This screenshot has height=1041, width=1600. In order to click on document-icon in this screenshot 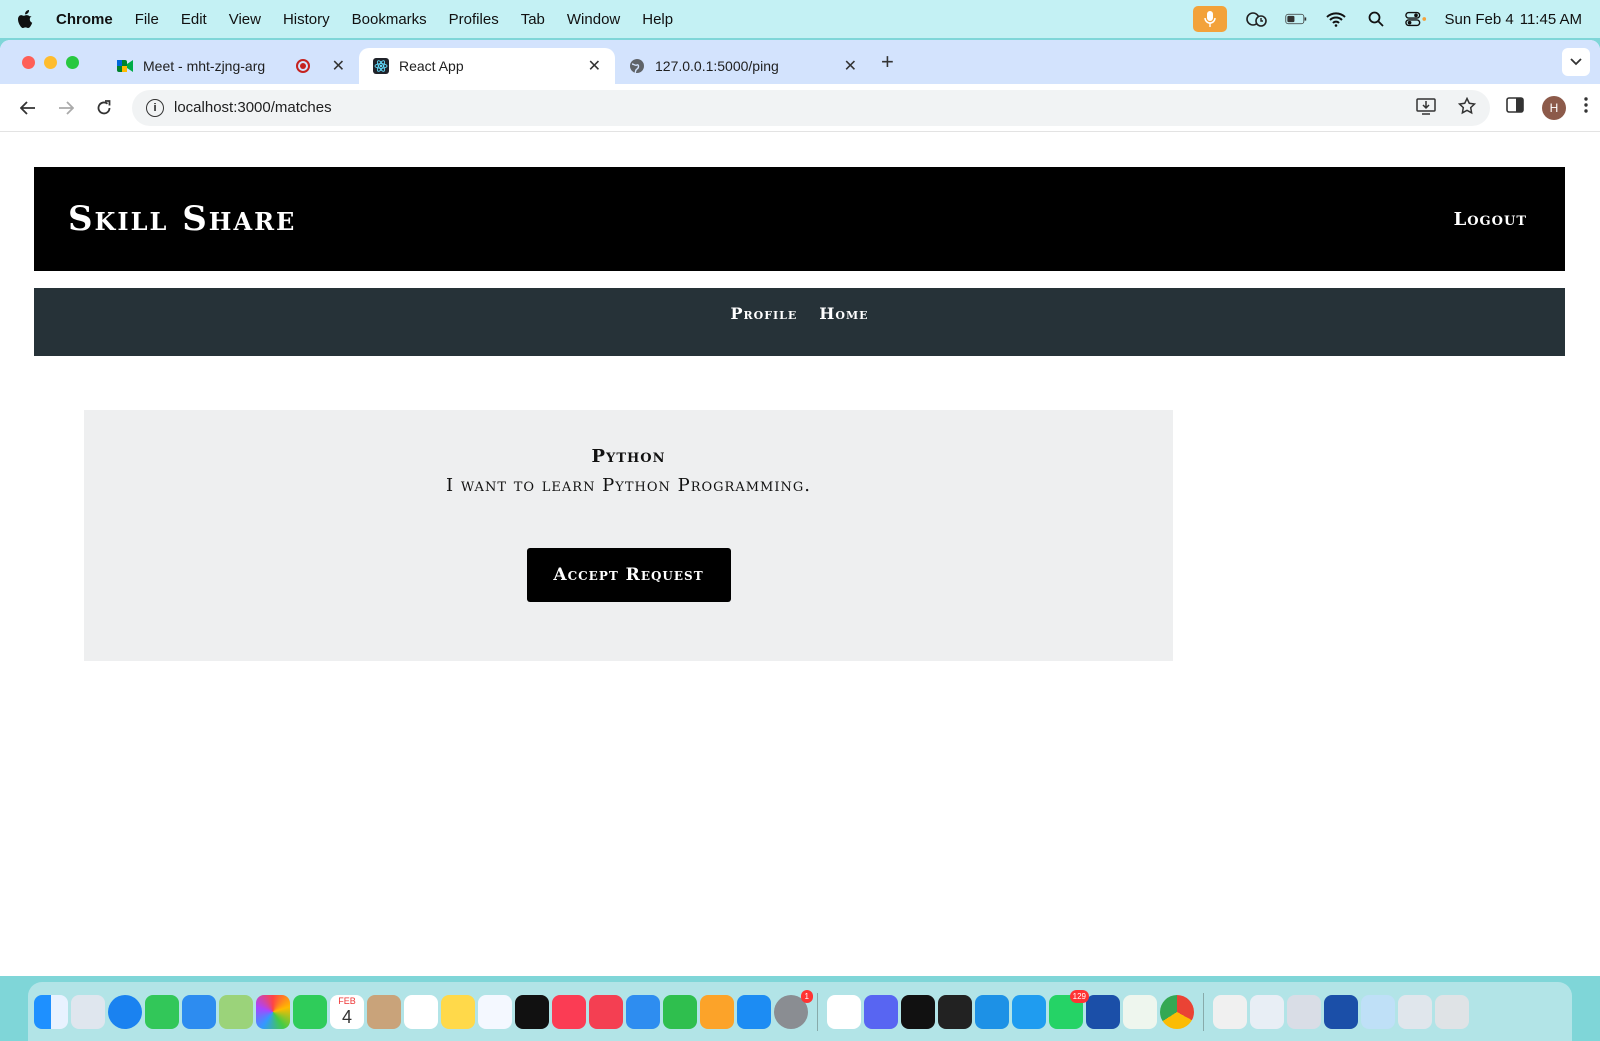, I will do `click(1230, 1011)`.